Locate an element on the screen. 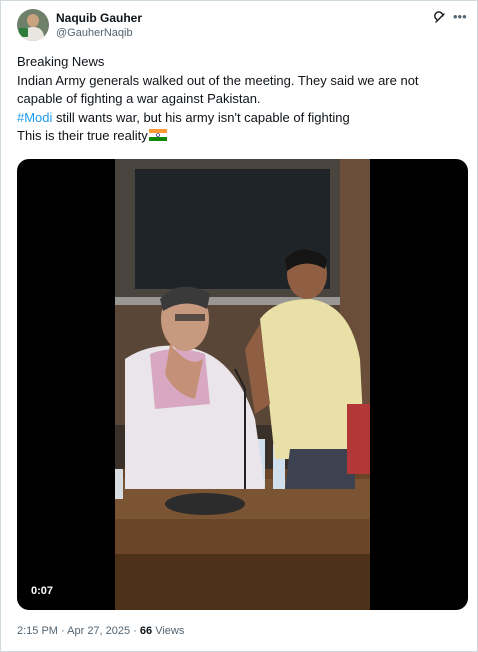 The width and height of the screenshot is (478, 652). avatar-head is located at coordinates (33, 20).